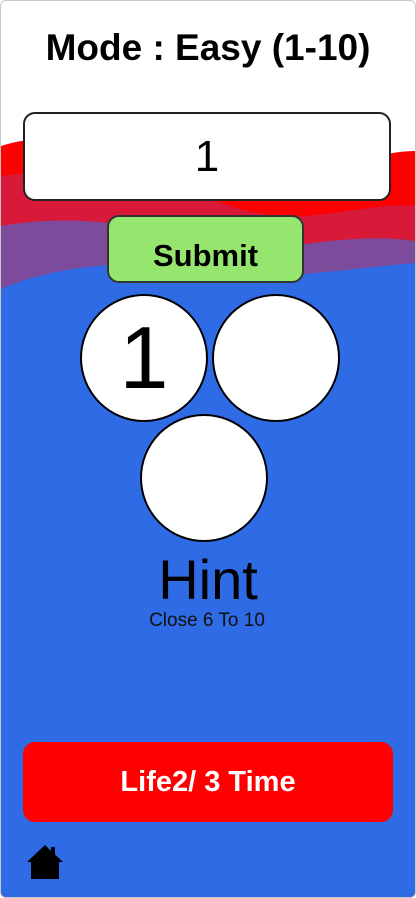 The width and height of the screenshot is (416, 898). I want to click on submit-button: Submit, so click(205, 249).